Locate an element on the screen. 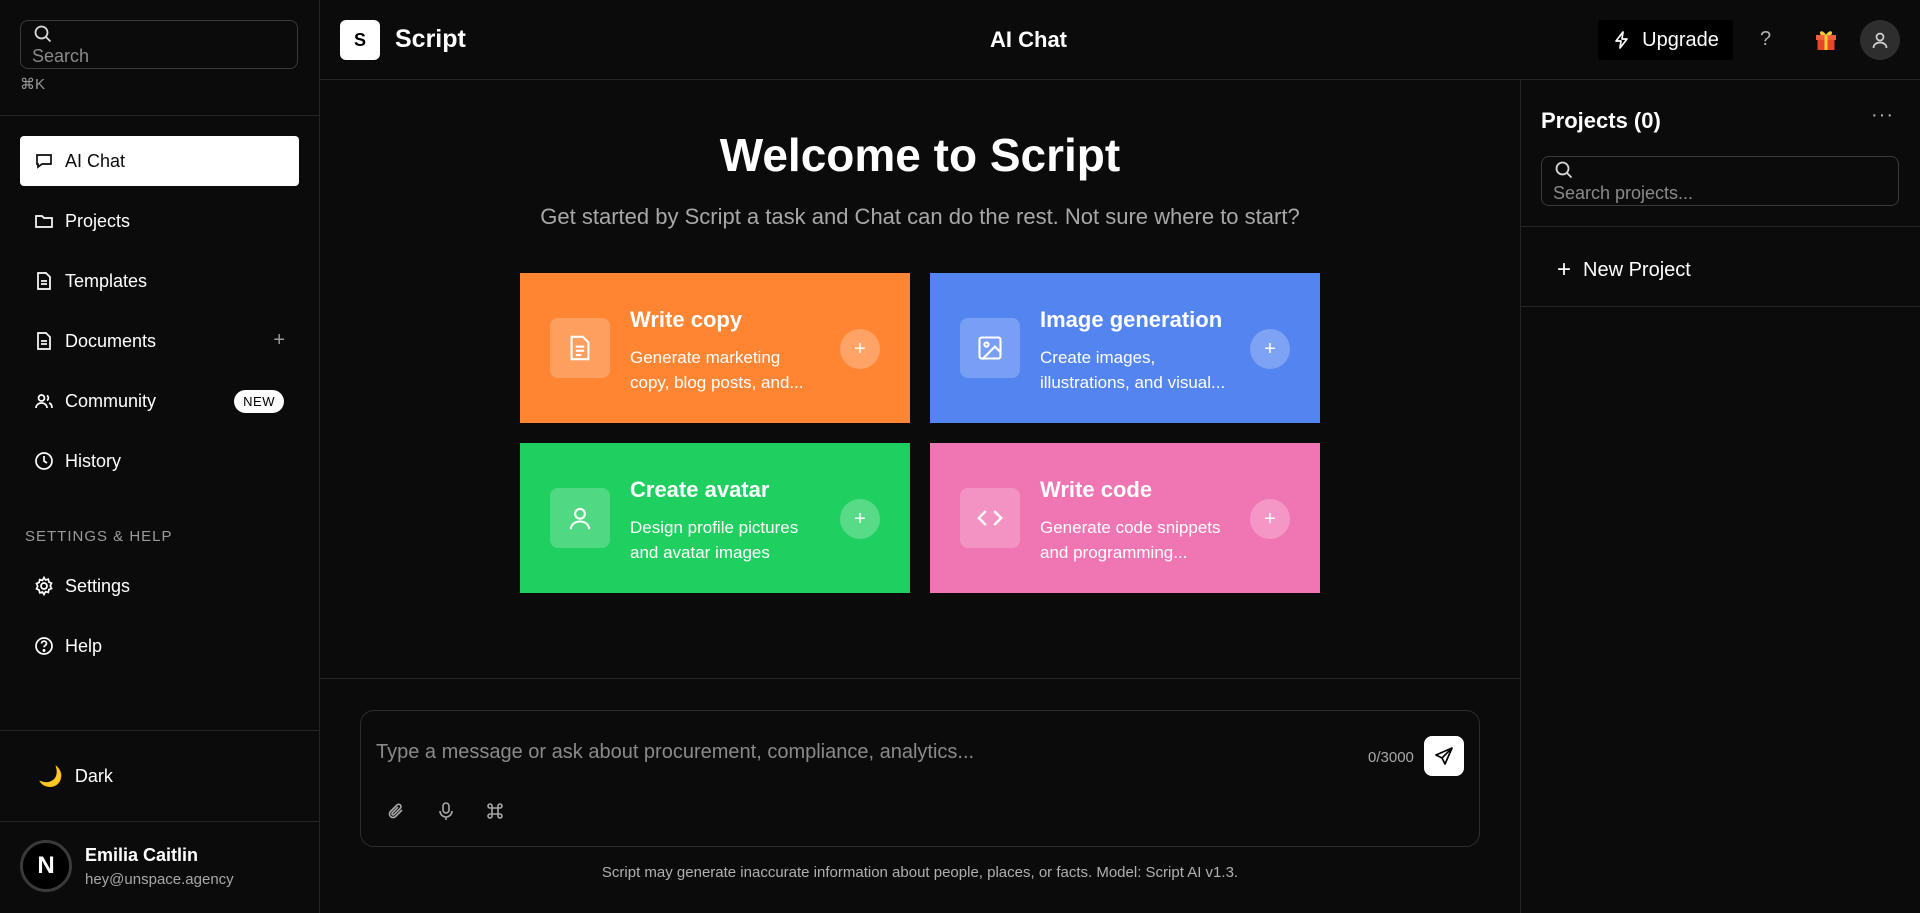  settings-section-label: SETTINGS & HELP is located at coordinates (99, 536).